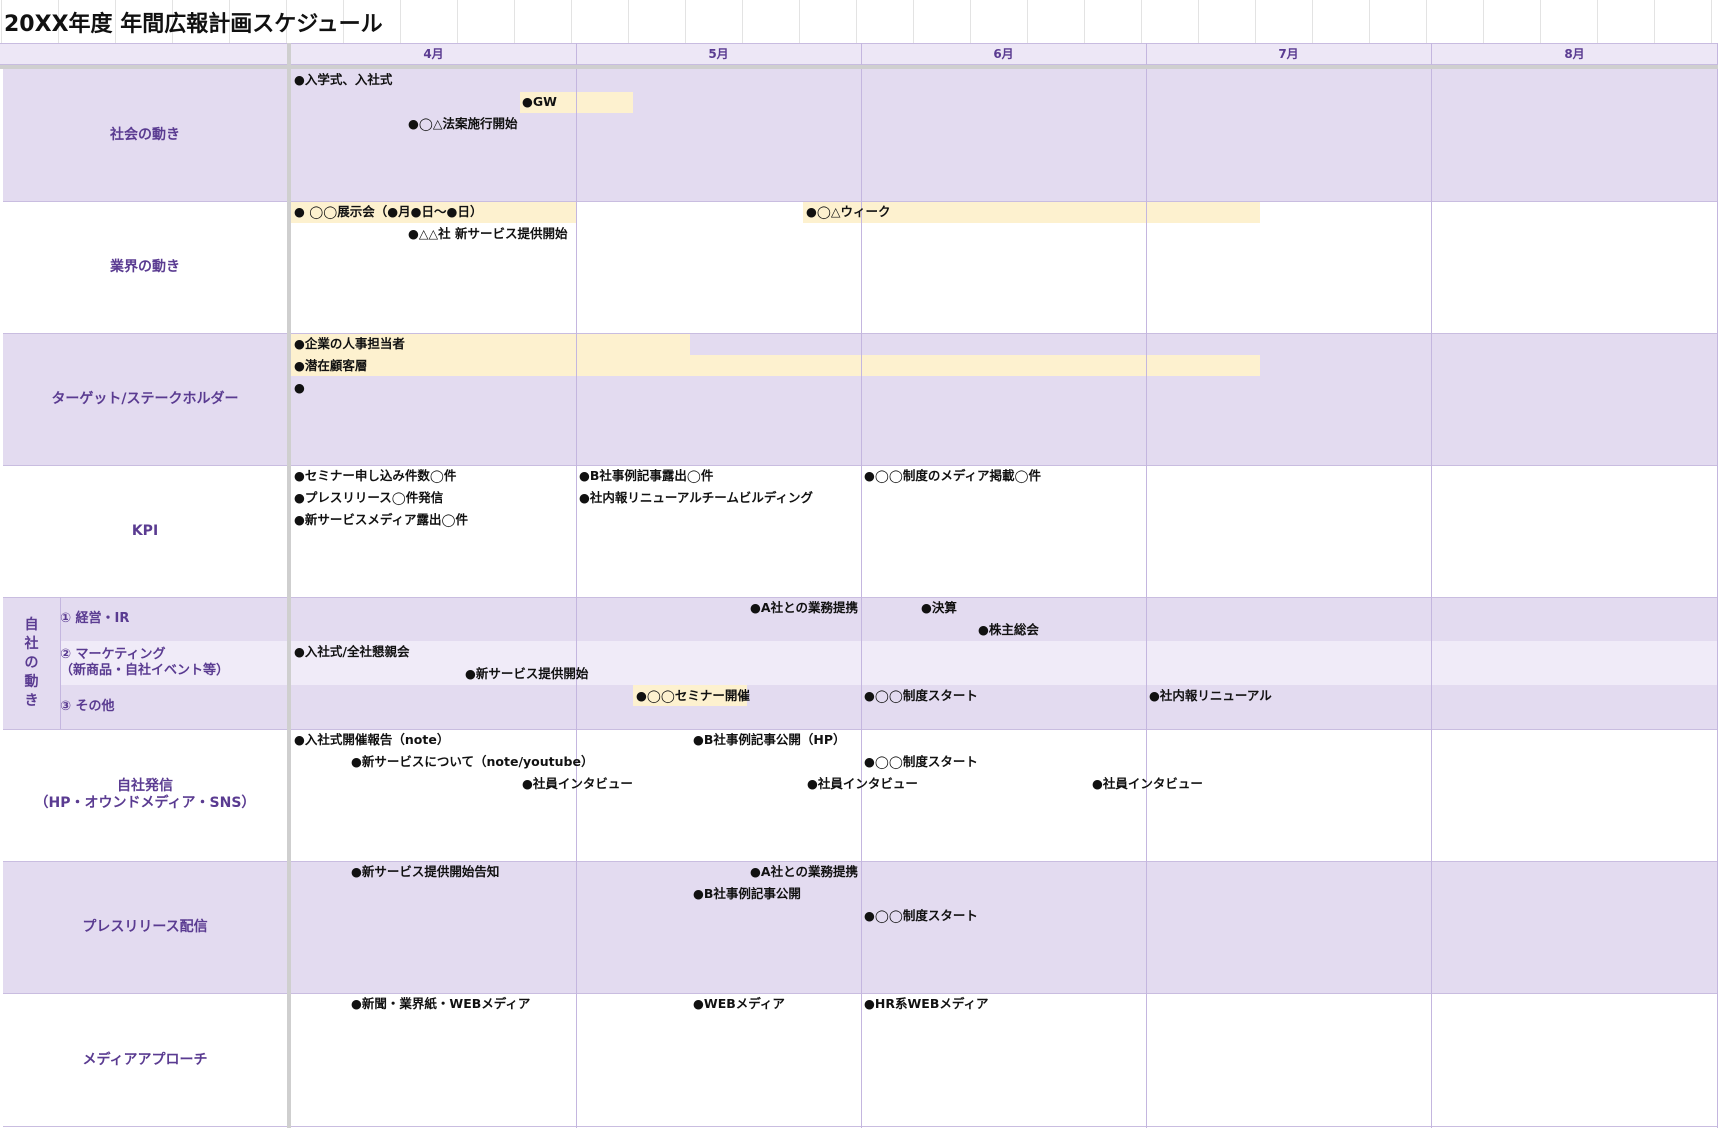  Describe the element at coordinates (331, 365) in the screenshot. I see `event-item: ●潜在顧客層` at that location.